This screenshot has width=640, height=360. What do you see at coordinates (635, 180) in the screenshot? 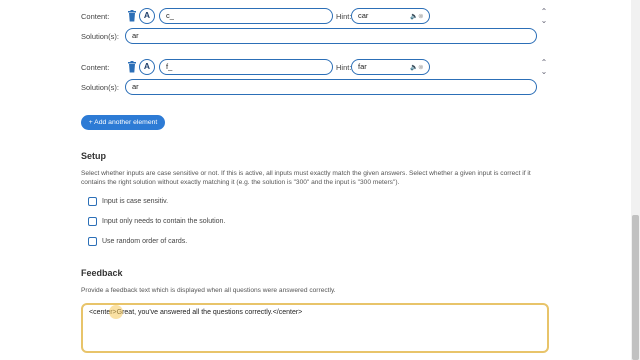
I see `page-scrollbar` at bounding box center [635, 180].